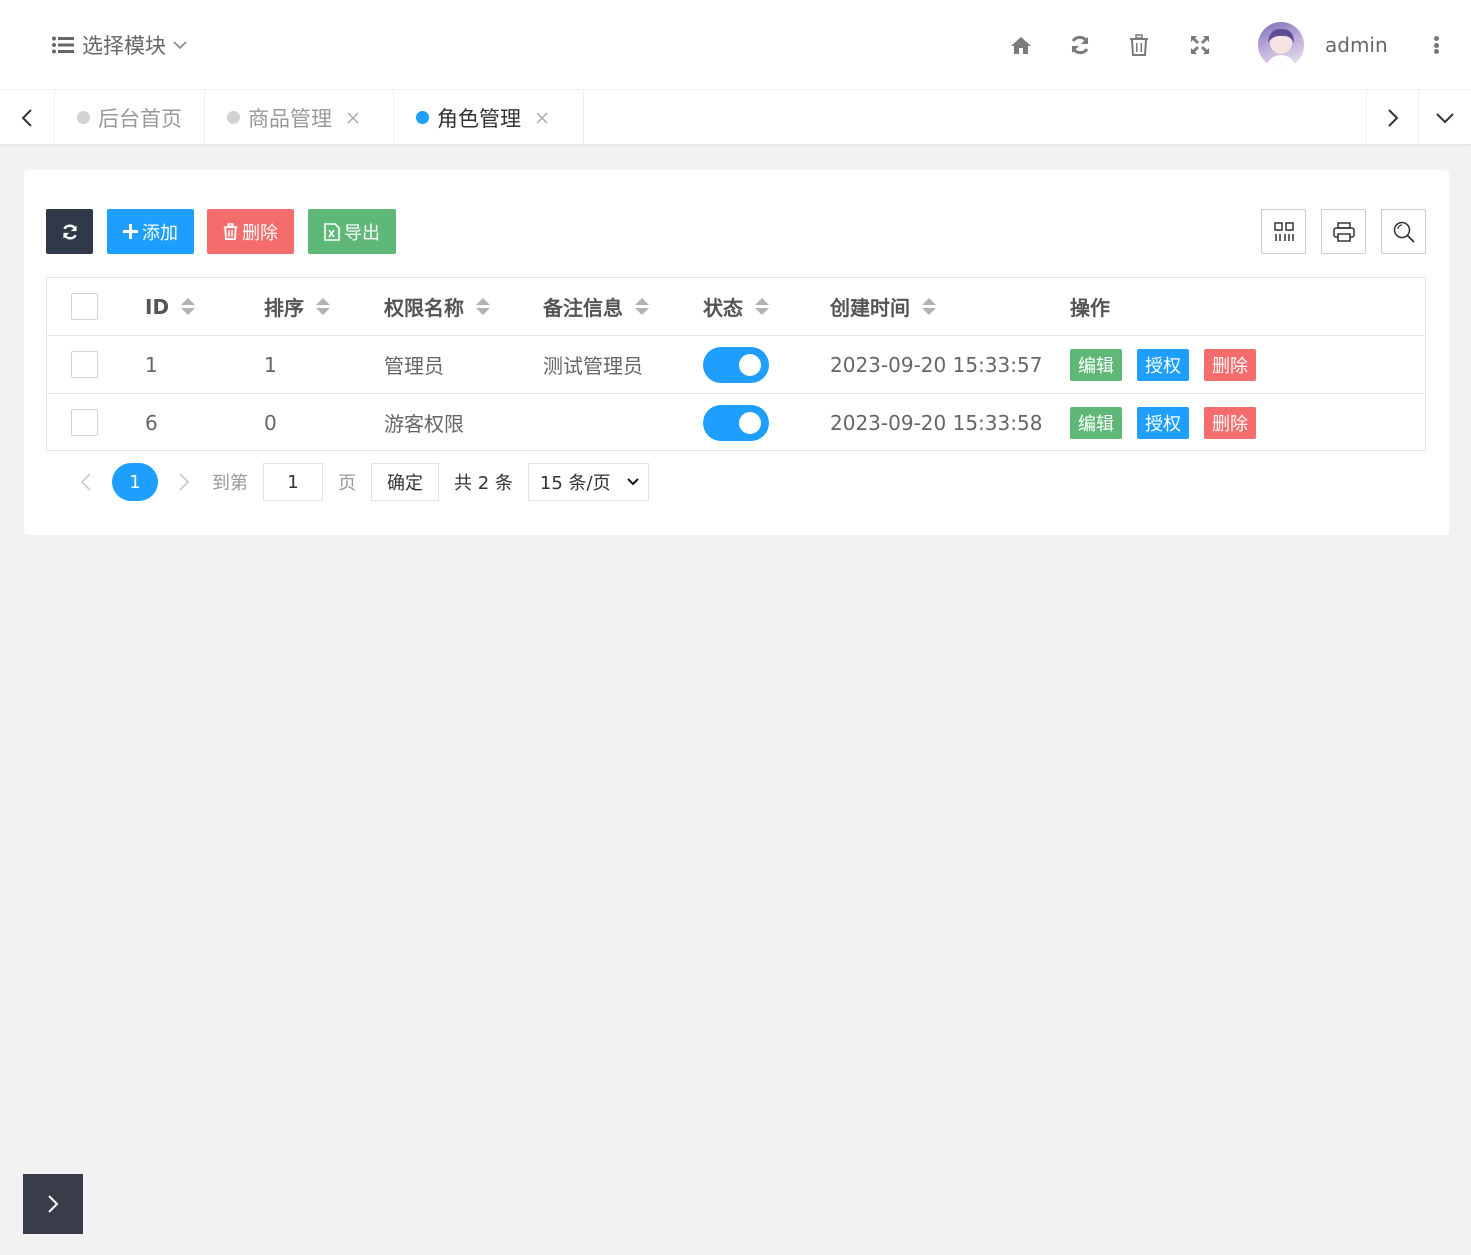 The height and width of the screenshot is (1255, 1471). What do you see at coordinates (293, 482) in the screenshot?
I see `goto-page-input` at bounding box center [293, 482].